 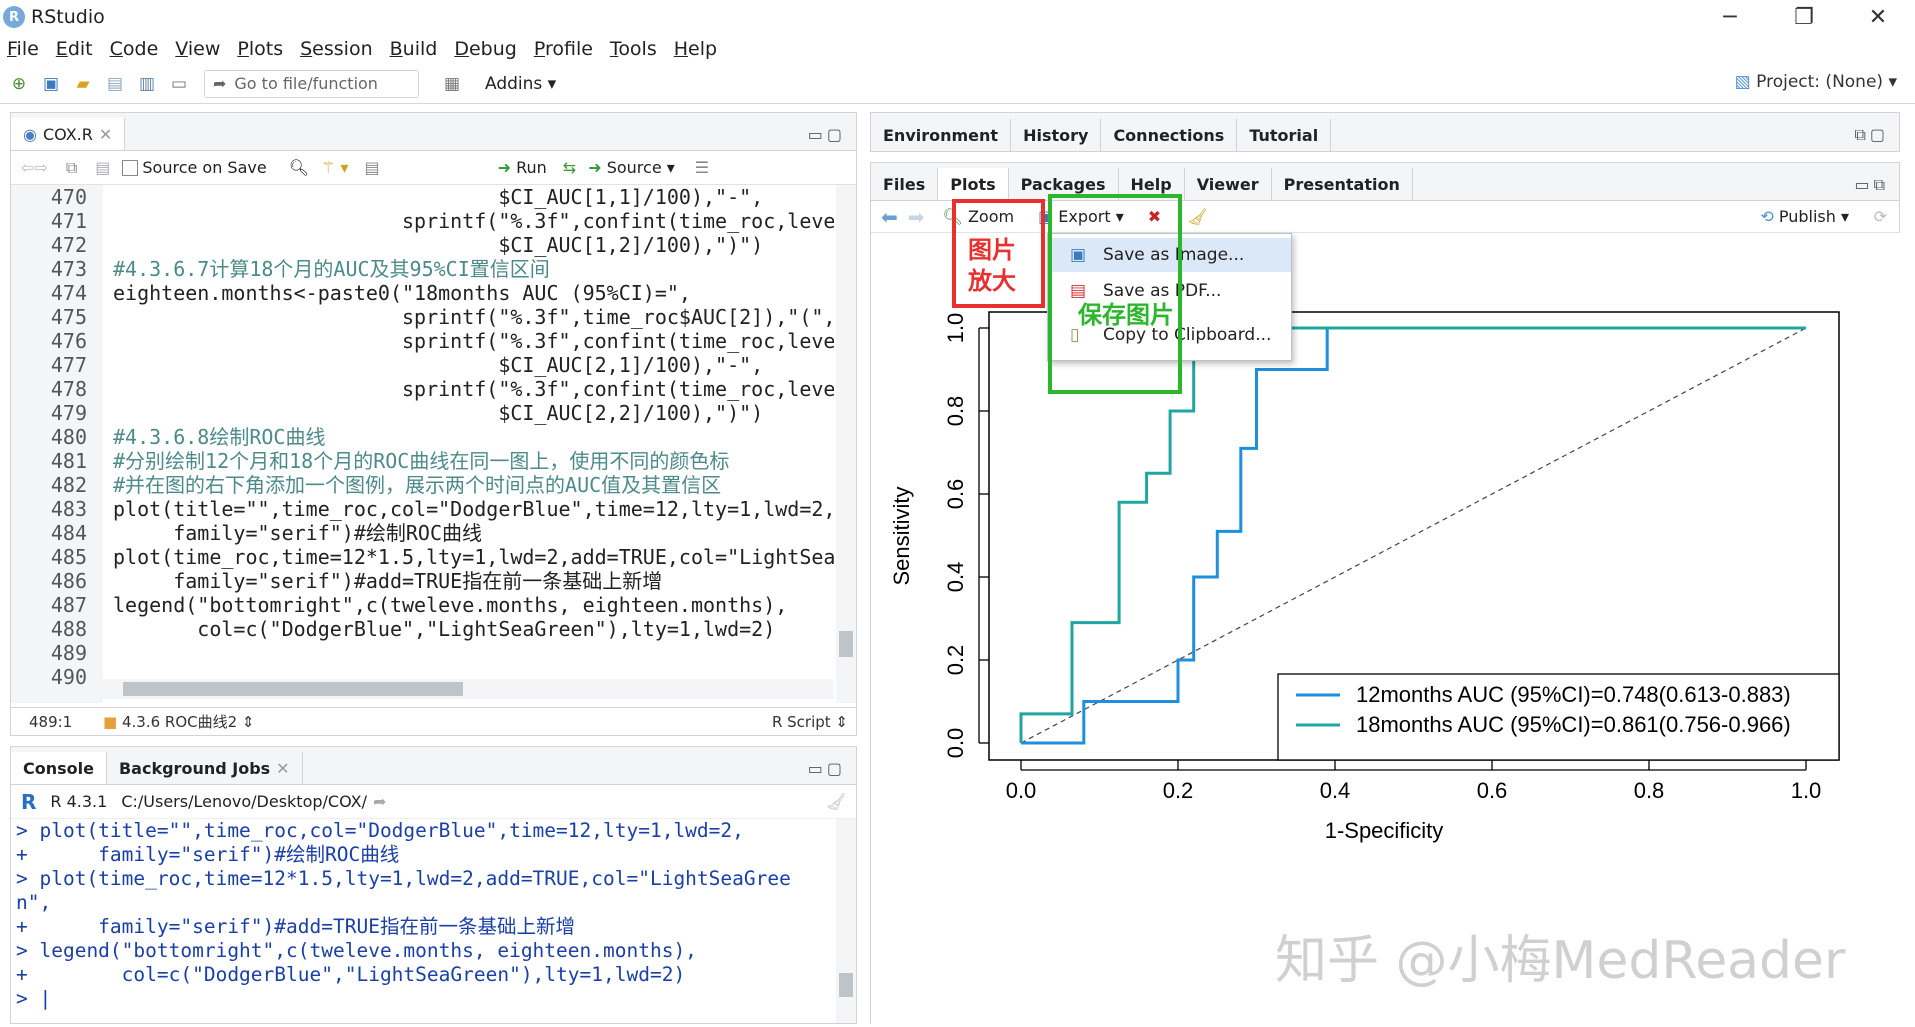 I want to click on line-number: 474, so click(x=68, y=293).